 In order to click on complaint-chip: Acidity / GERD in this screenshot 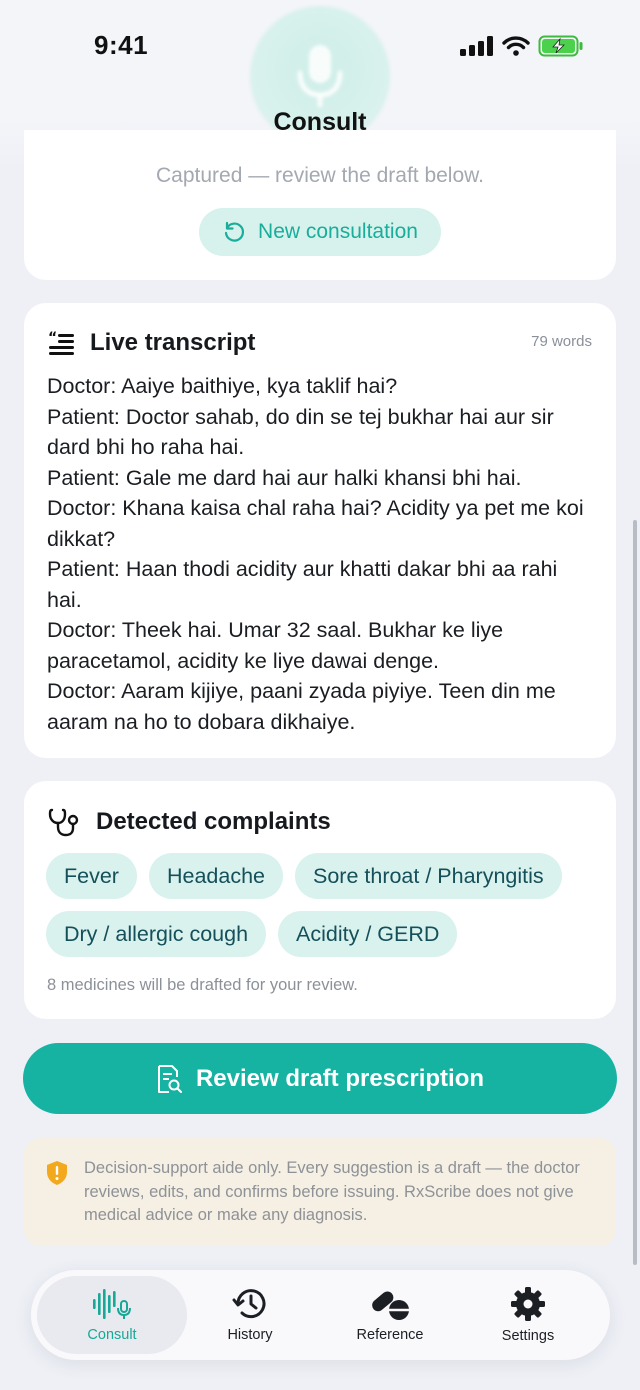, I will do `click(368, 934)`.